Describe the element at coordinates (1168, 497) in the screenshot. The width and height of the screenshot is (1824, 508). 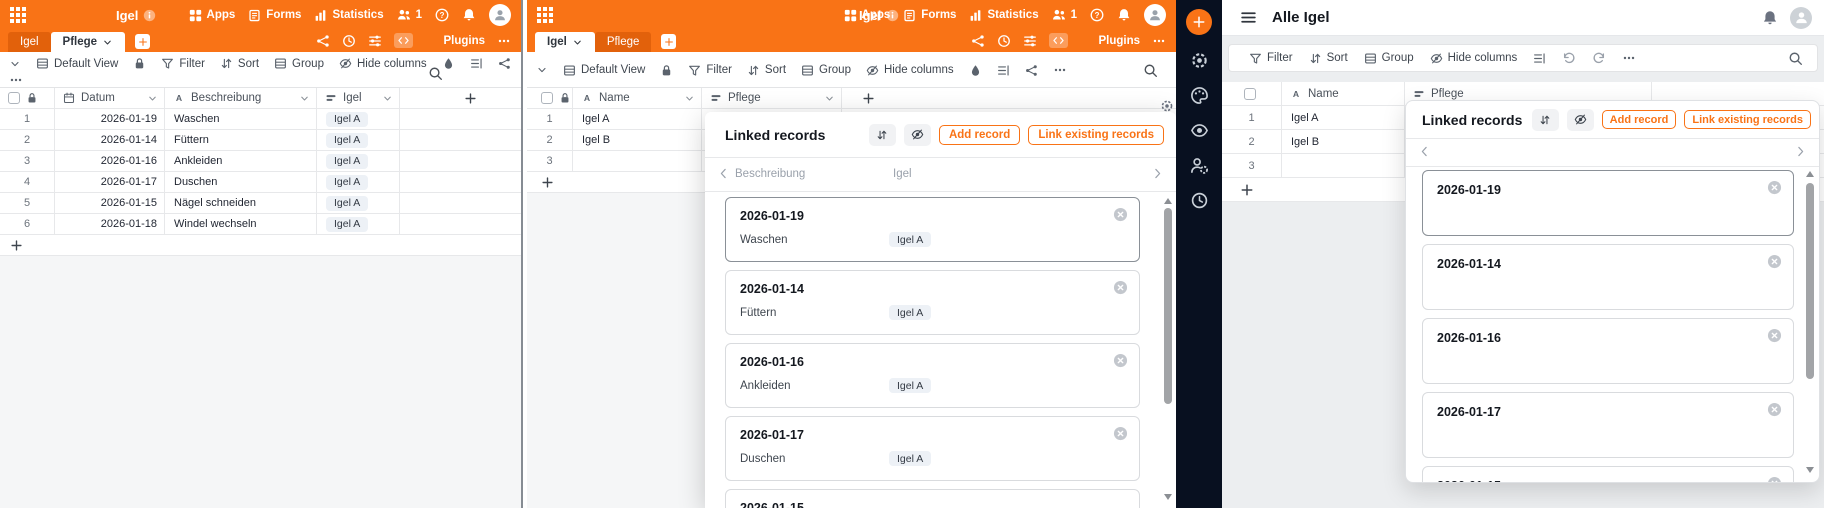
I see `scroll-down-icon` at that location.